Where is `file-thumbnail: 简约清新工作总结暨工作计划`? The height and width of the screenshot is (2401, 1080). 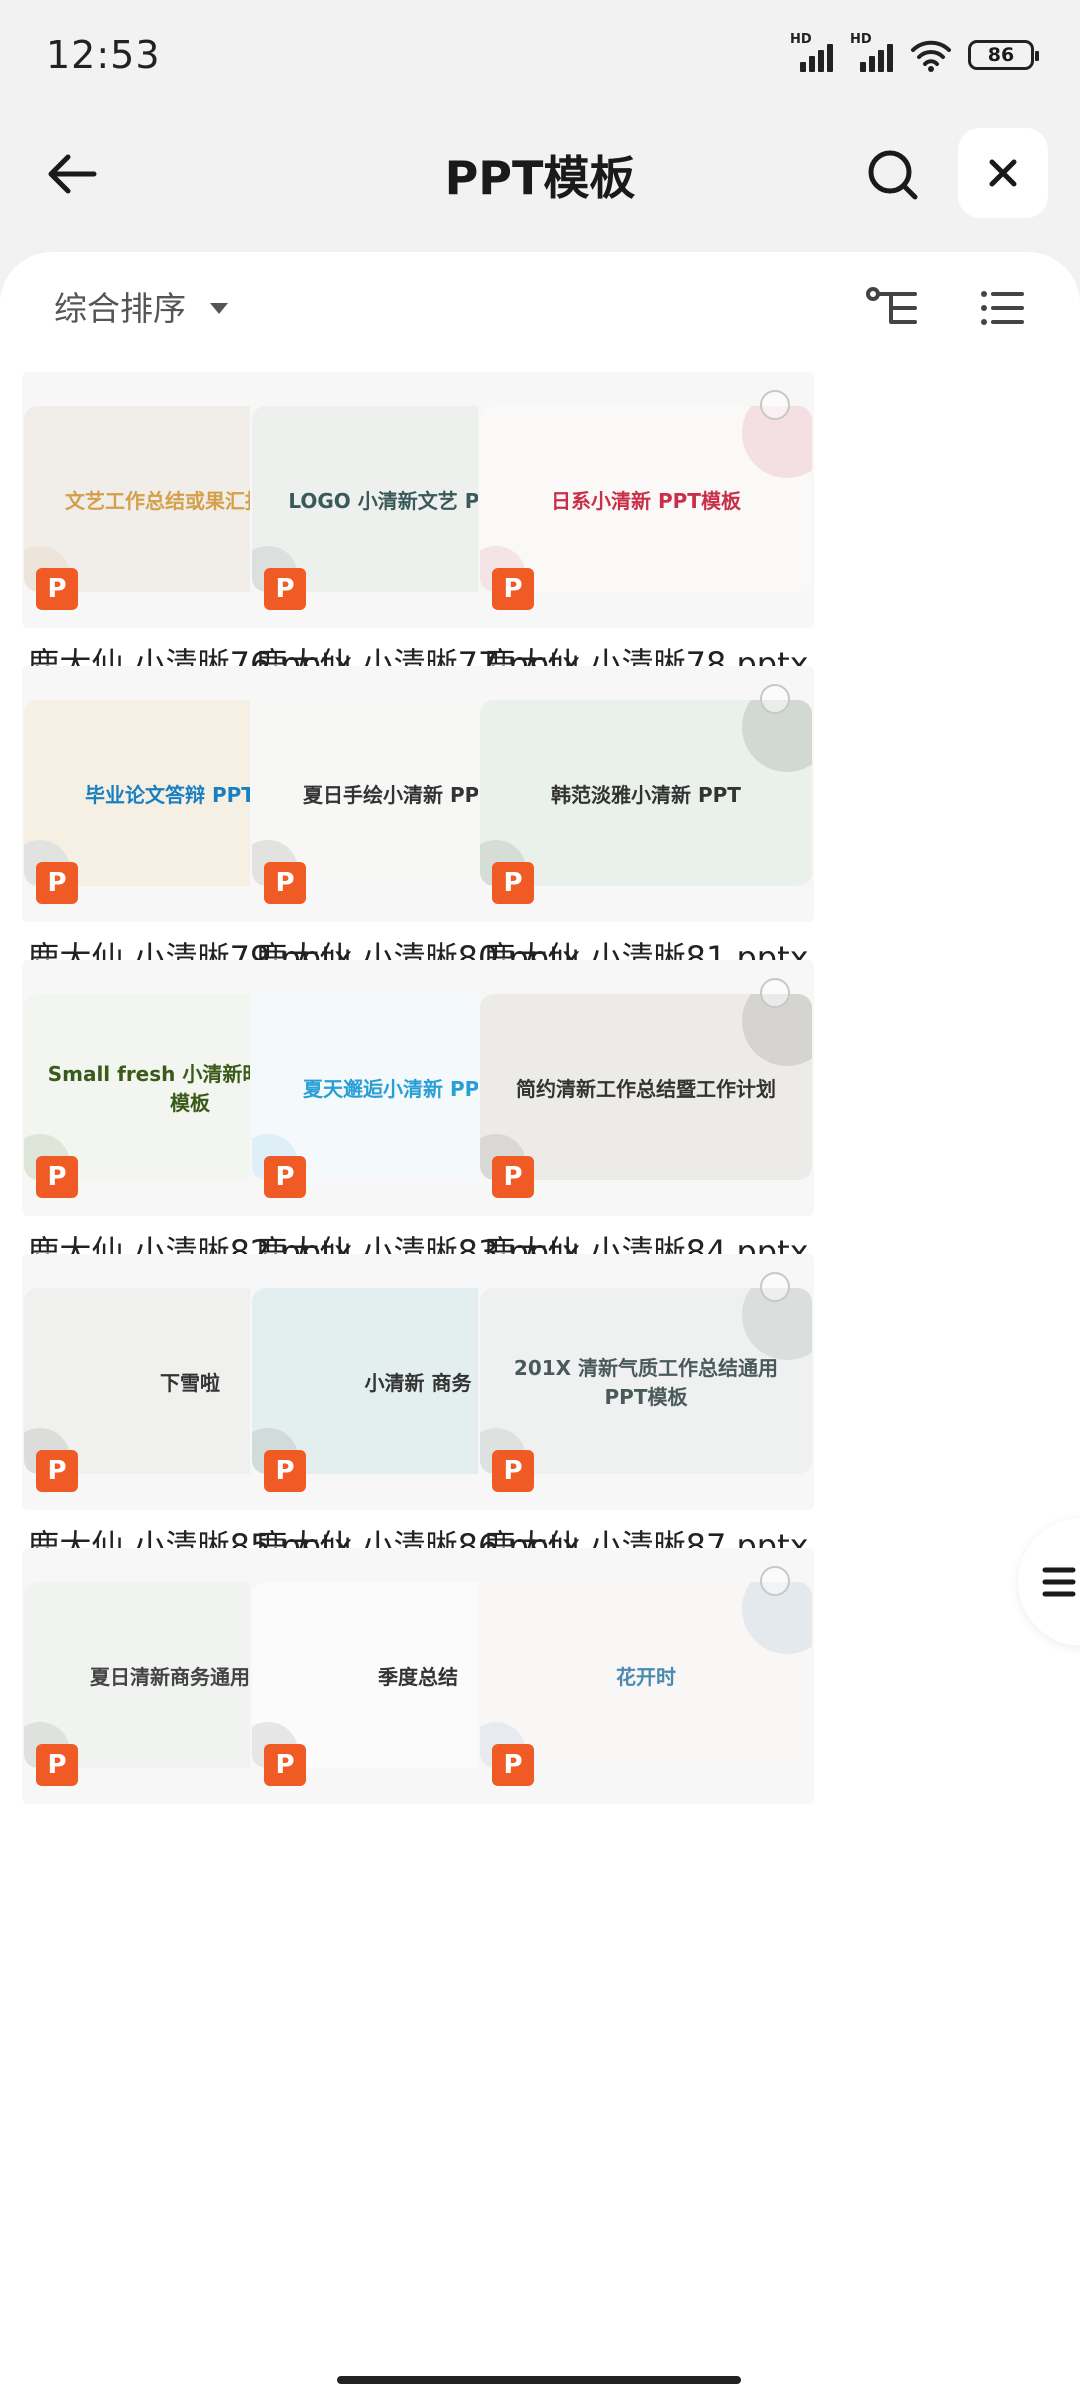
file-thumbnail: 简约清新工作总结暨工作计划 is located at coordinates (646, 1087).